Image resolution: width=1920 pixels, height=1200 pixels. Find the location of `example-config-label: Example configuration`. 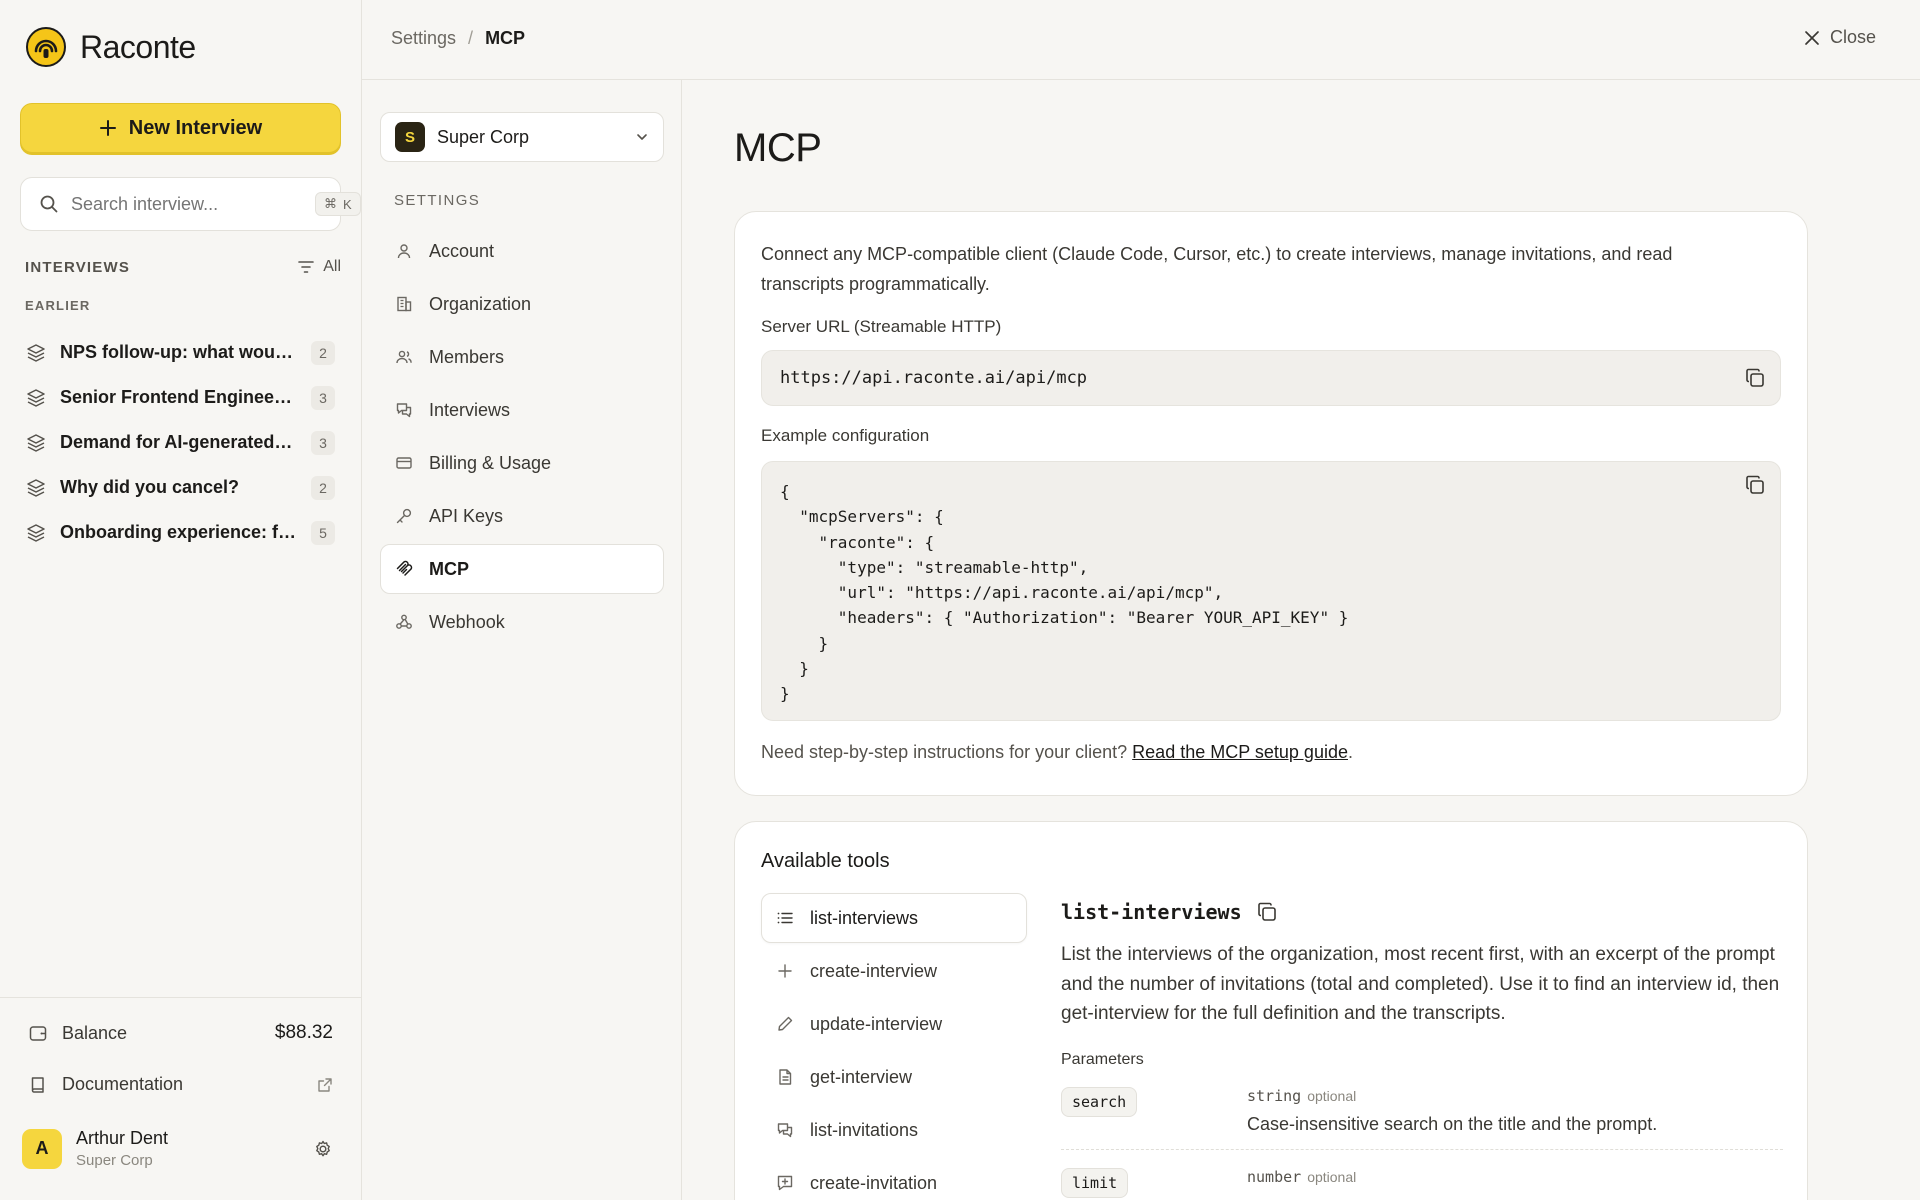

example-config-label: Example configuration is located at coordinates (845, 435).